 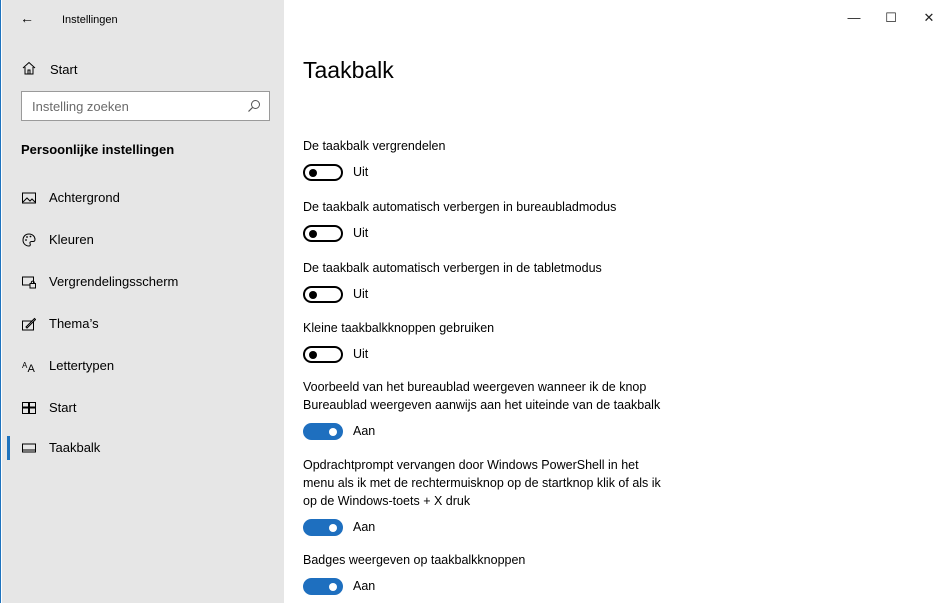 I want to click on sidebar-item-label: Thema’s, so click(x=74, y=323).